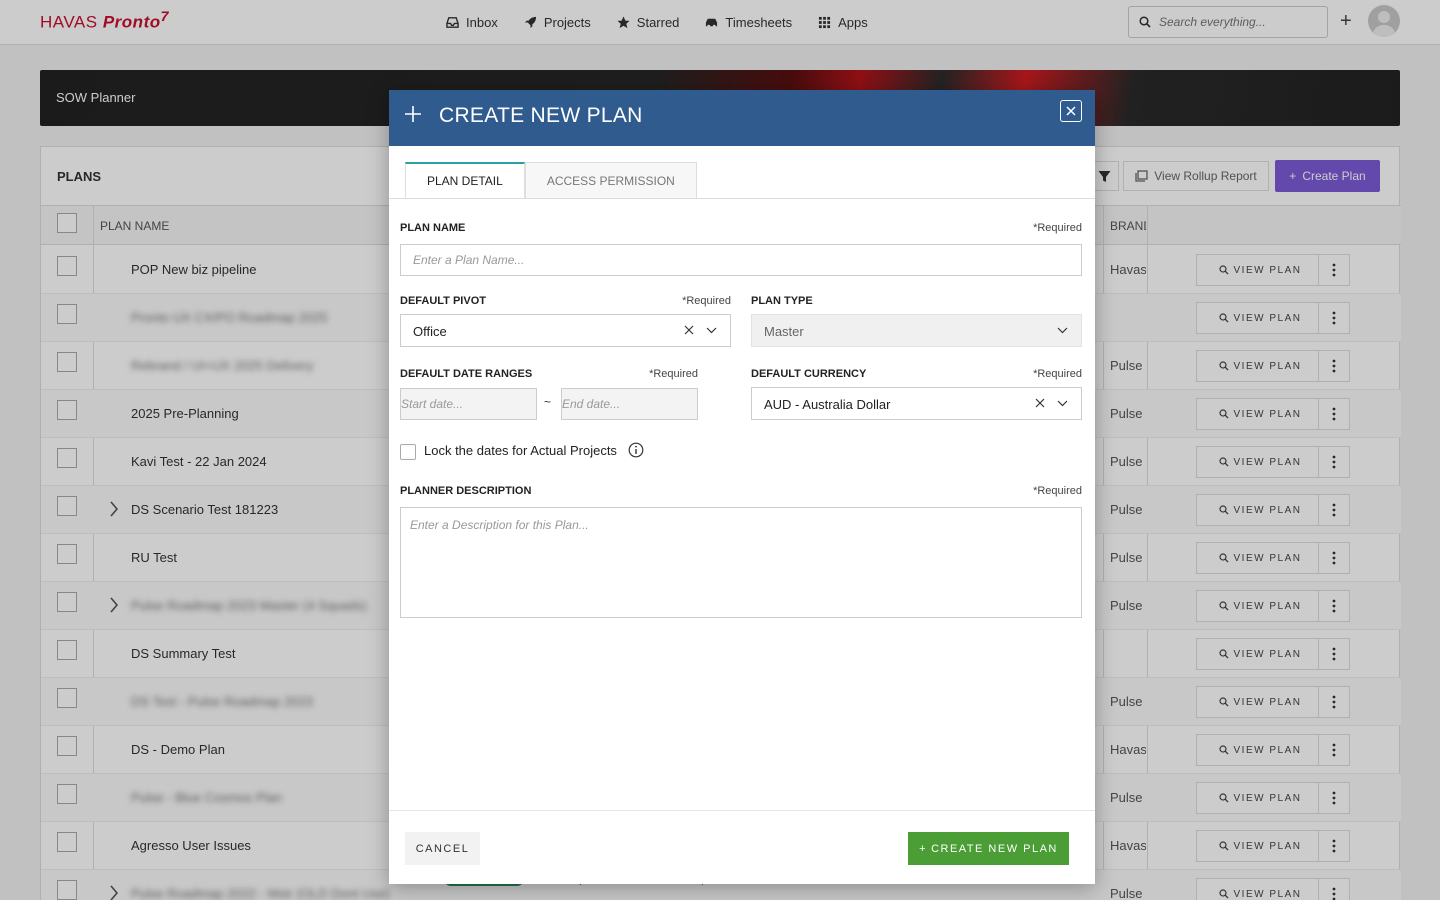 The width and height of the screenshot is (1440, 900). I want to click on plan-name-required: *Required, so click(1057, 228).